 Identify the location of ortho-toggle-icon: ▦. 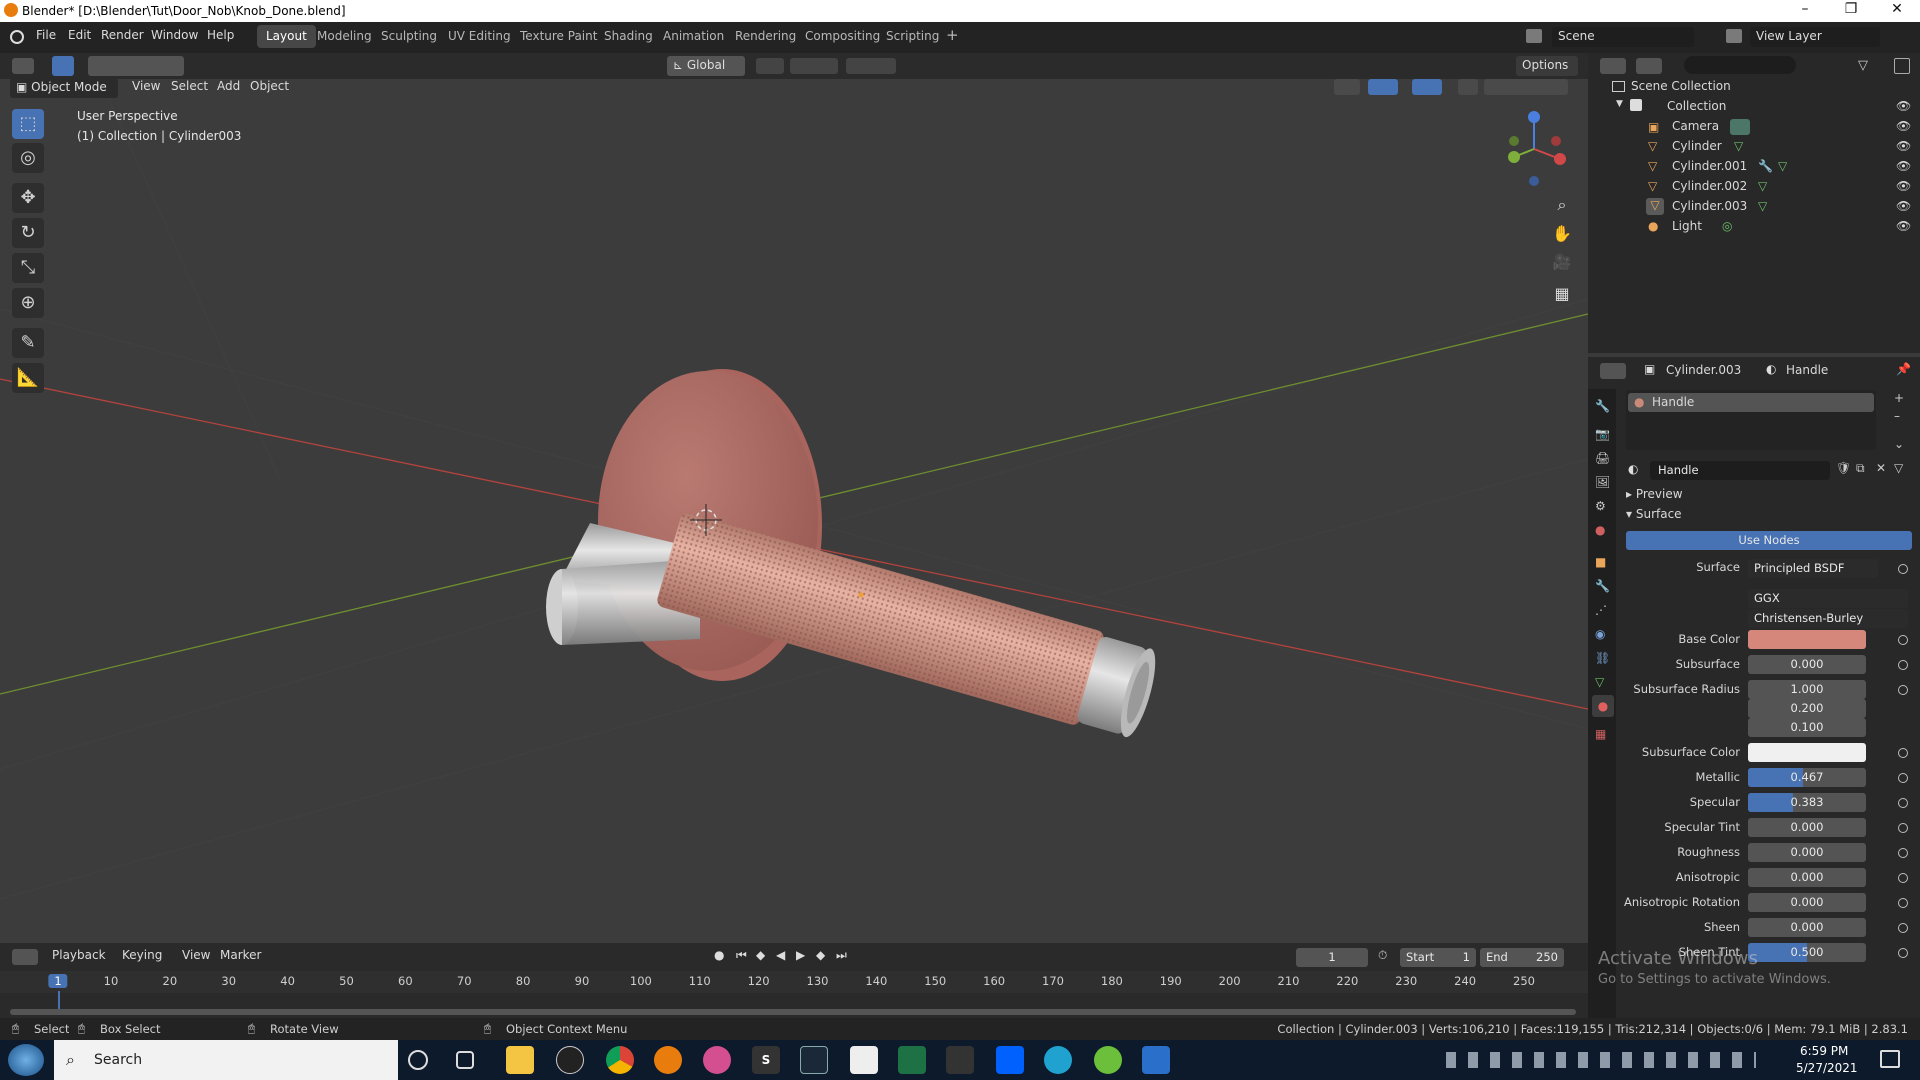
(1562, 296).